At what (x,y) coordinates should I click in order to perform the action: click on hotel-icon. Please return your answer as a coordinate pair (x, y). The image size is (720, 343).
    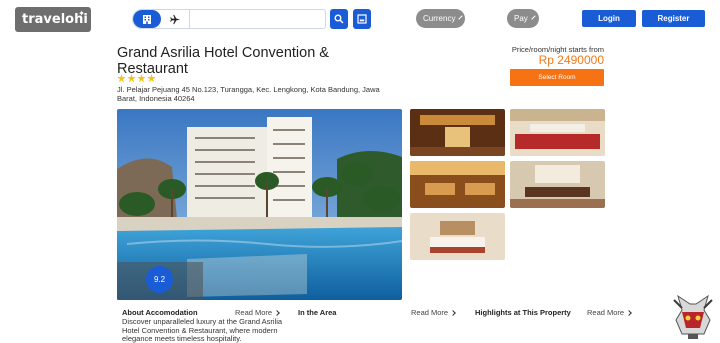
    Looking at the image, I should click on (147, 19).